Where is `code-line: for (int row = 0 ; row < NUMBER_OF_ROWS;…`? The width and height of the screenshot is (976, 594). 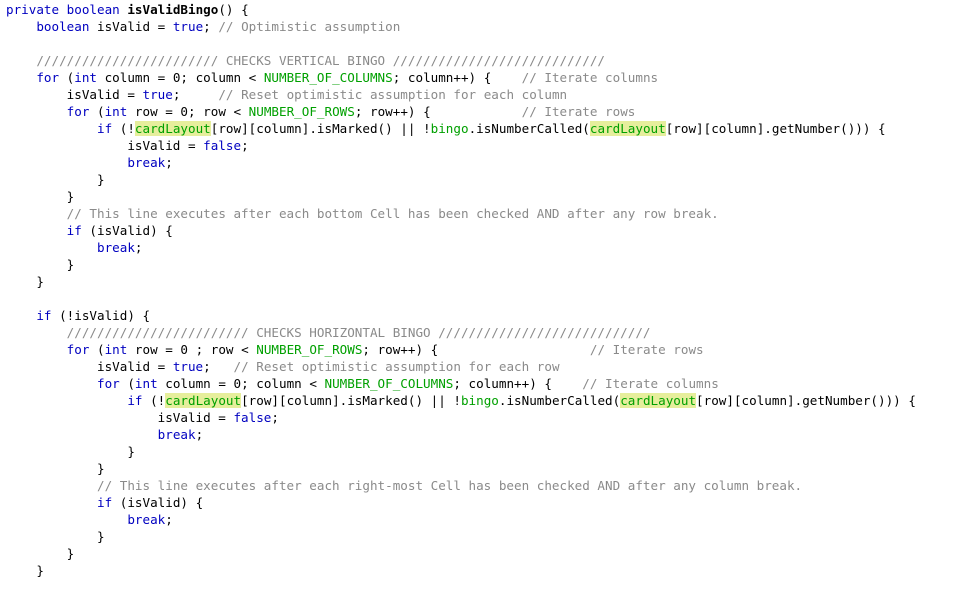
code-line: for (int row = 0 ; row < NUMBER_OF_ROWS;… is located at coordinates (488, 349).